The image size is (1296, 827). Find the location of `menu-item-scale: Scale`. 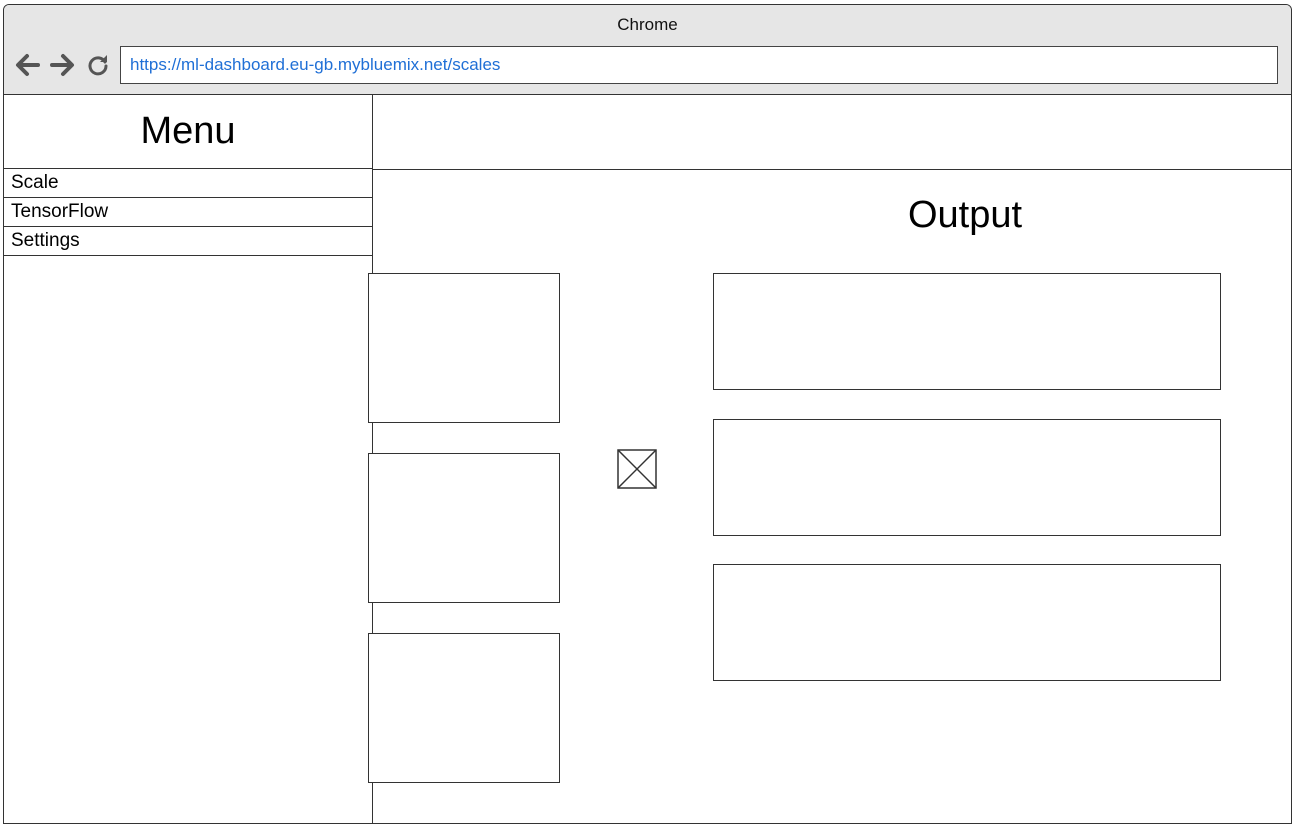

menu-item-scale: Scale is located at coordinates (188, 183).